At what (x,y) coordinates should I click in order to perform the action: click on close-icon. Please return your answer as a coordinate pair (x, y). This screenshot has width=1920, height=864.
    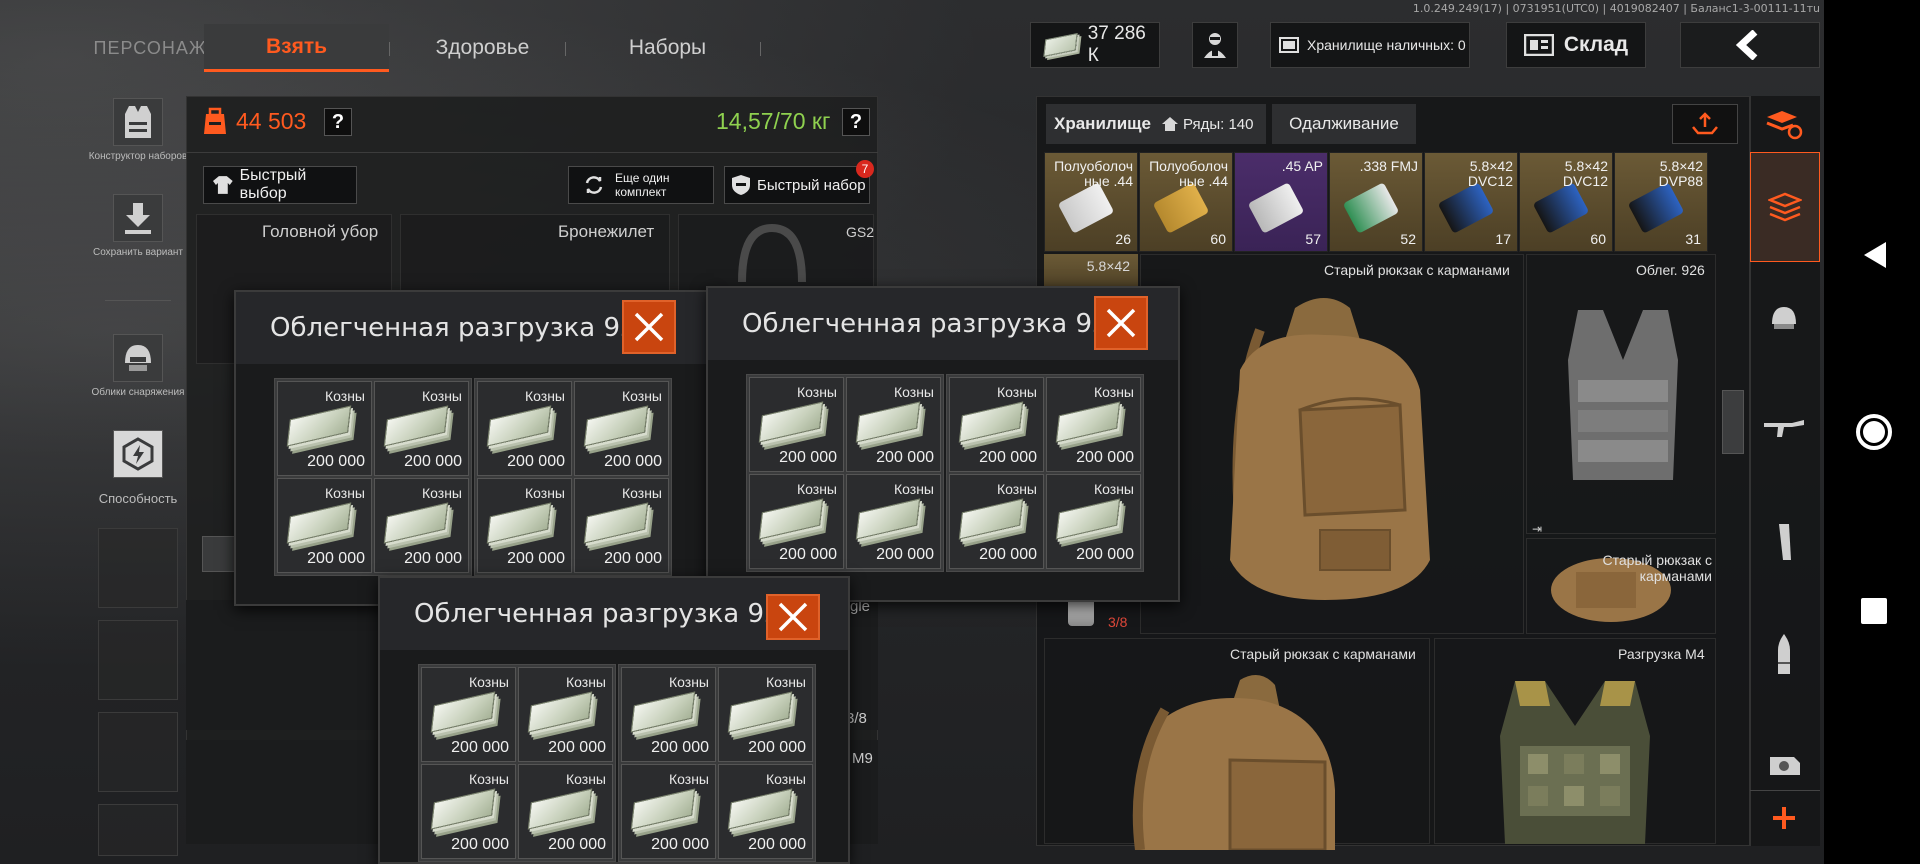
    Looking at the image, I should click on (793, 617).